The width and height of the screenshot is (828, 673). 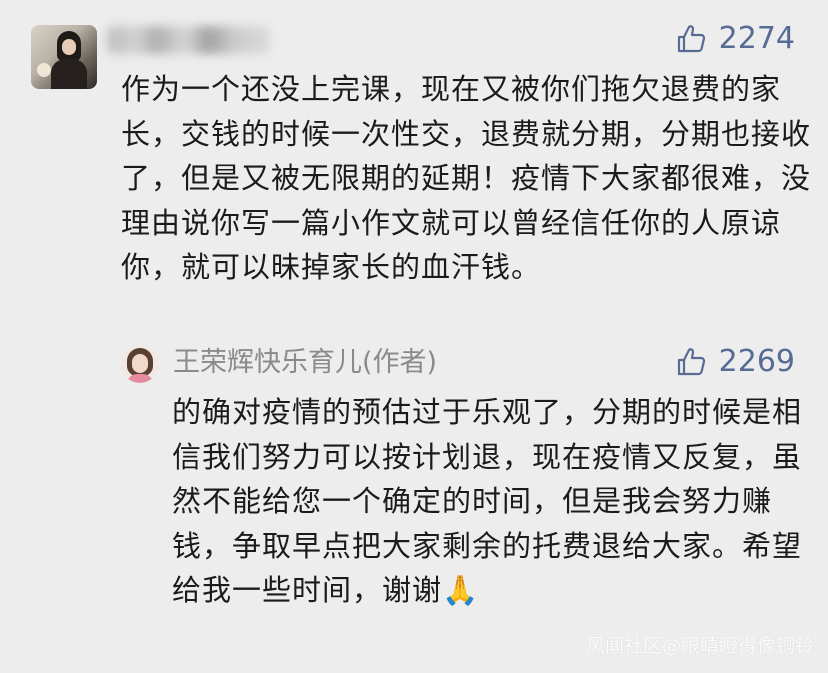 What do you see at coordinates (699, 646) in the screenshot?
I see `watermark: 风闻社区@眼睛瞪得像铜铃` at bounding box center [699, 646].